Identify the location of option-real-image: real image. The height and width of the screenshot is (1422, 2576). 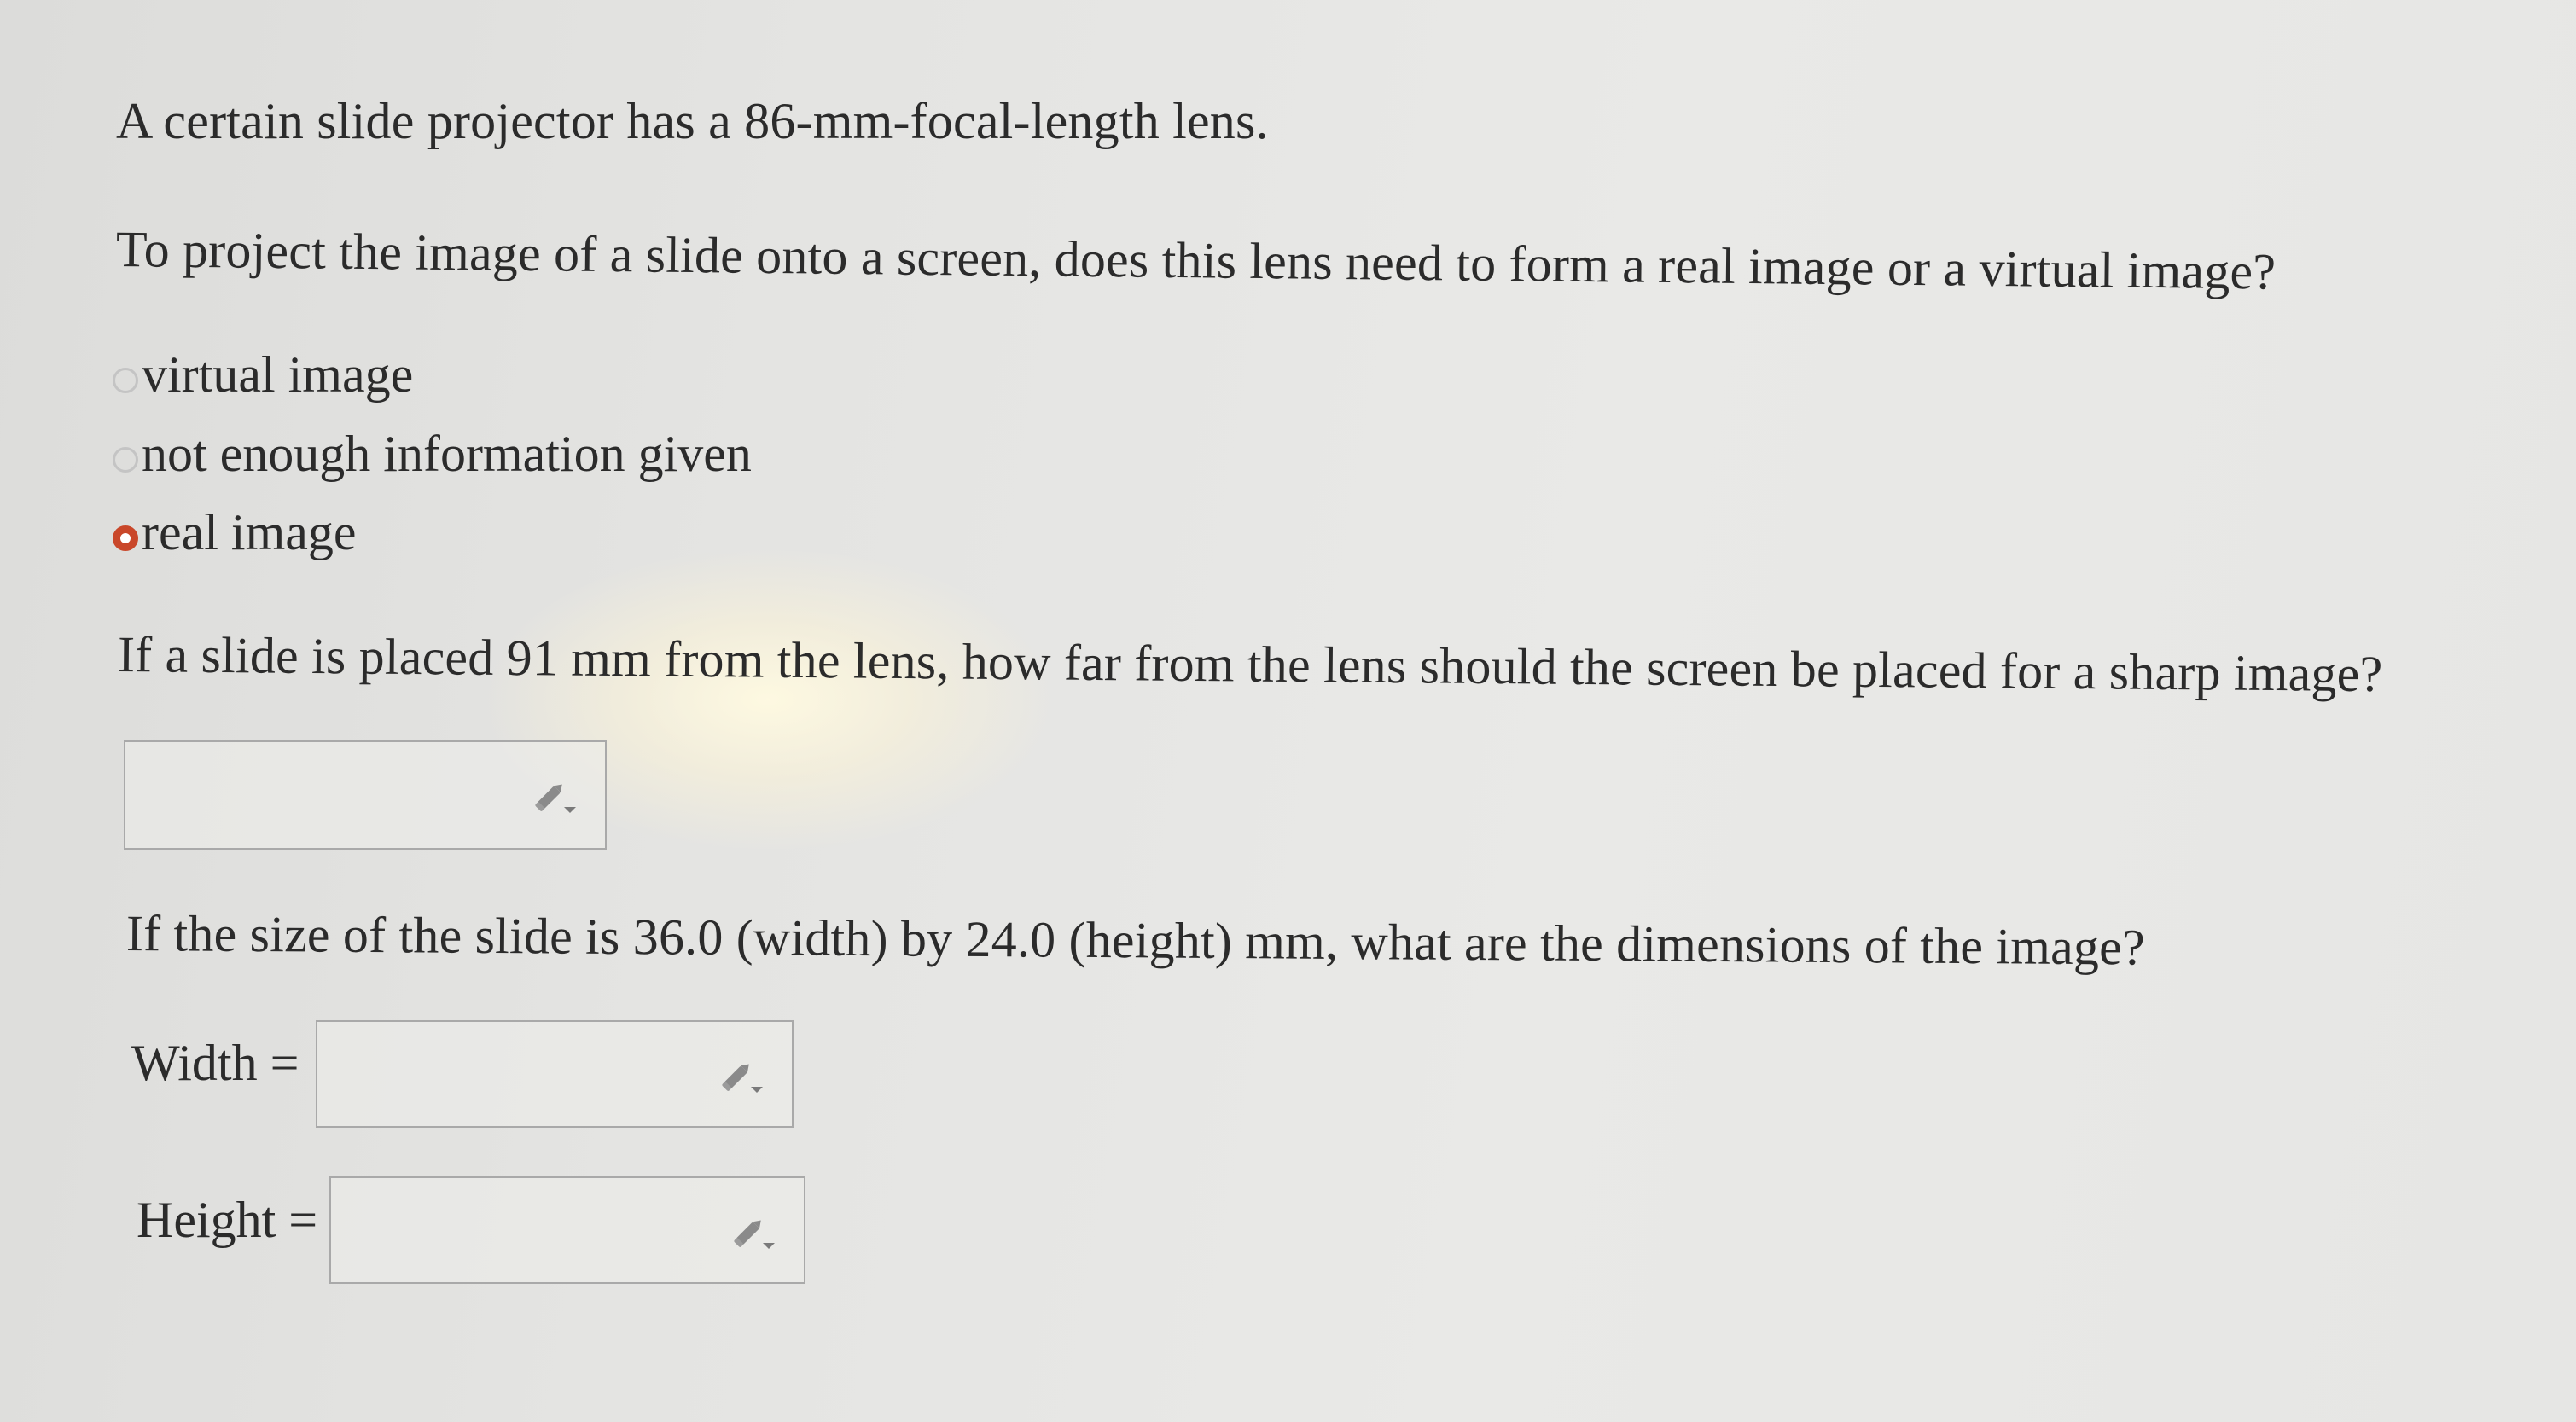
(235, 532).